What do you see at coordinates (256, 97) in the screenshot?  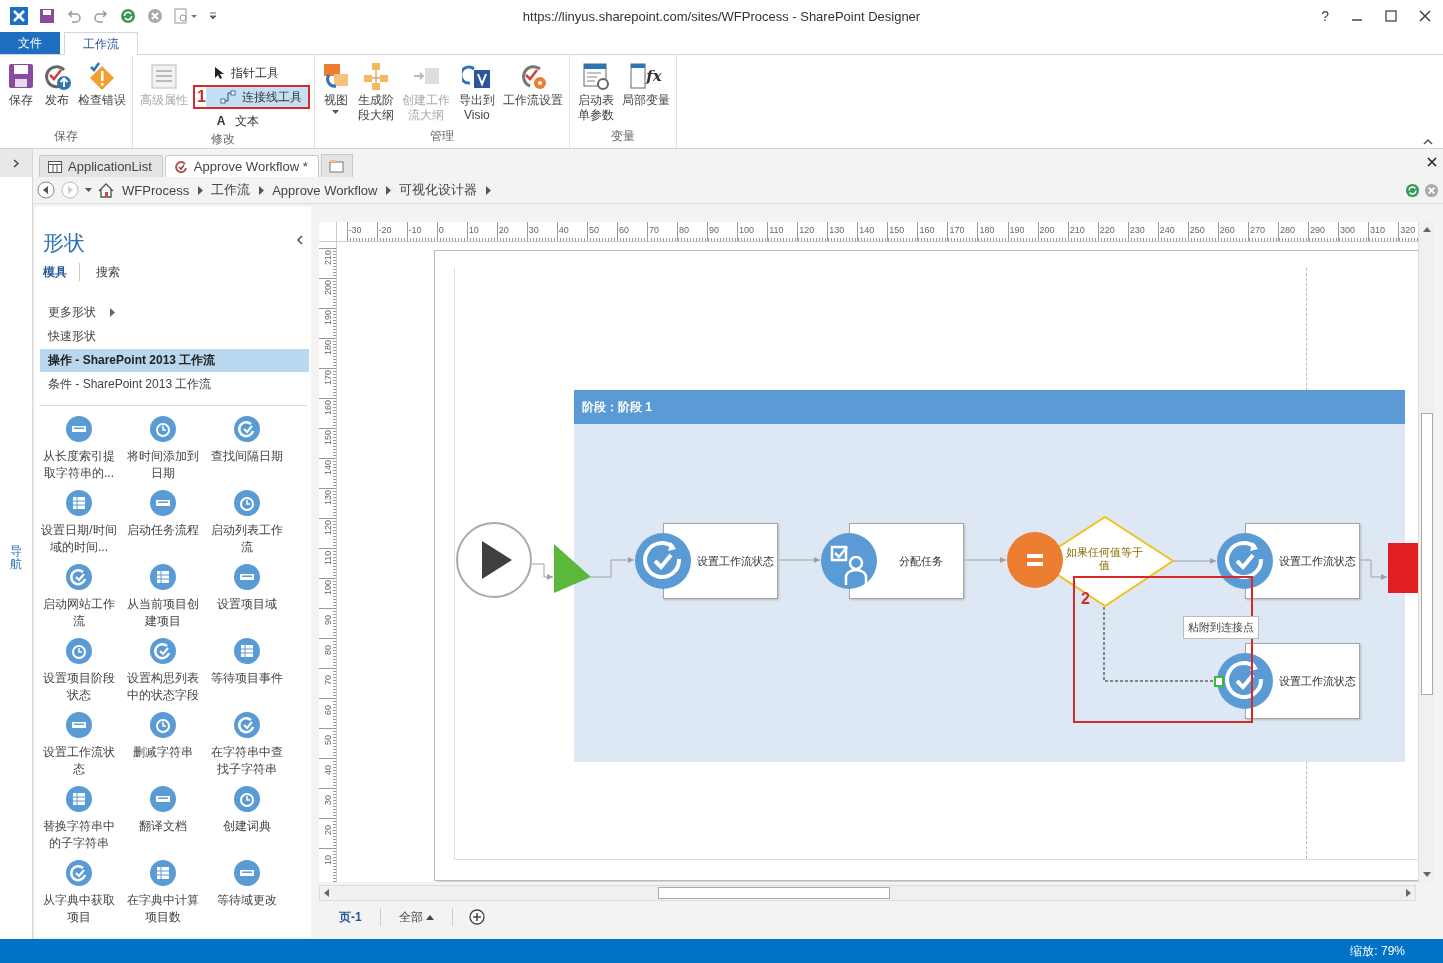 I see `tool-button: 连接线工具` at bounding box center [256, 97].